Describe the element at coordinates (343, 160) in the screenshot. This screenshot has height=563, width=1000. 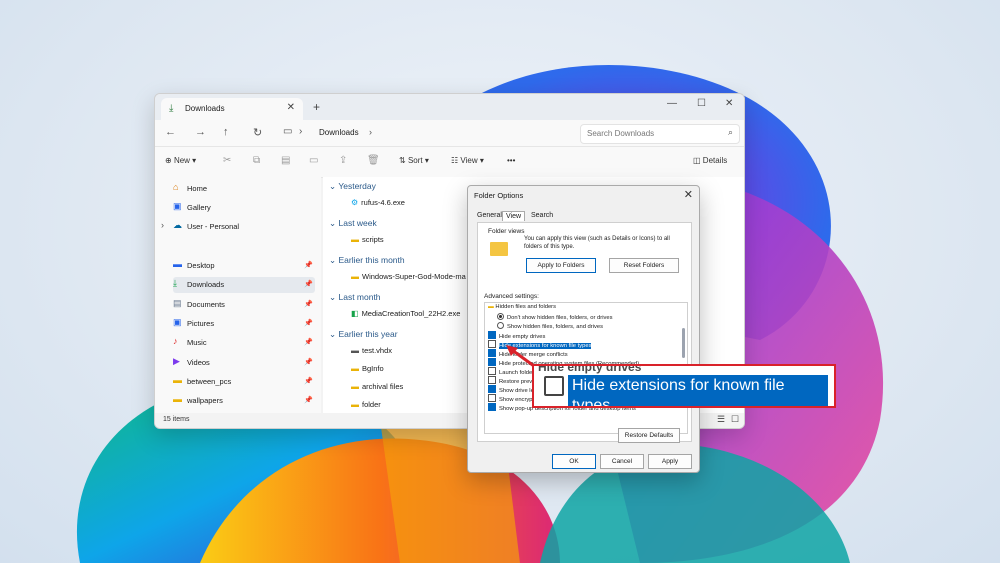
I see `share-icon: ⇪` at that location.